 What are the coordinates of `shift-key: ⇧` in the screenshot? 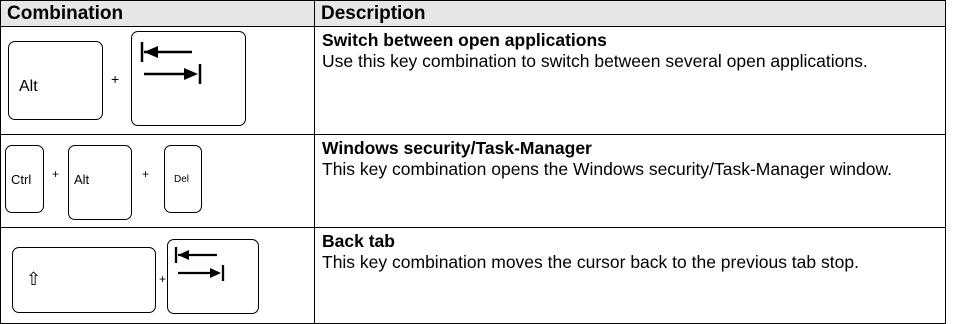 It's located at (84, 280).